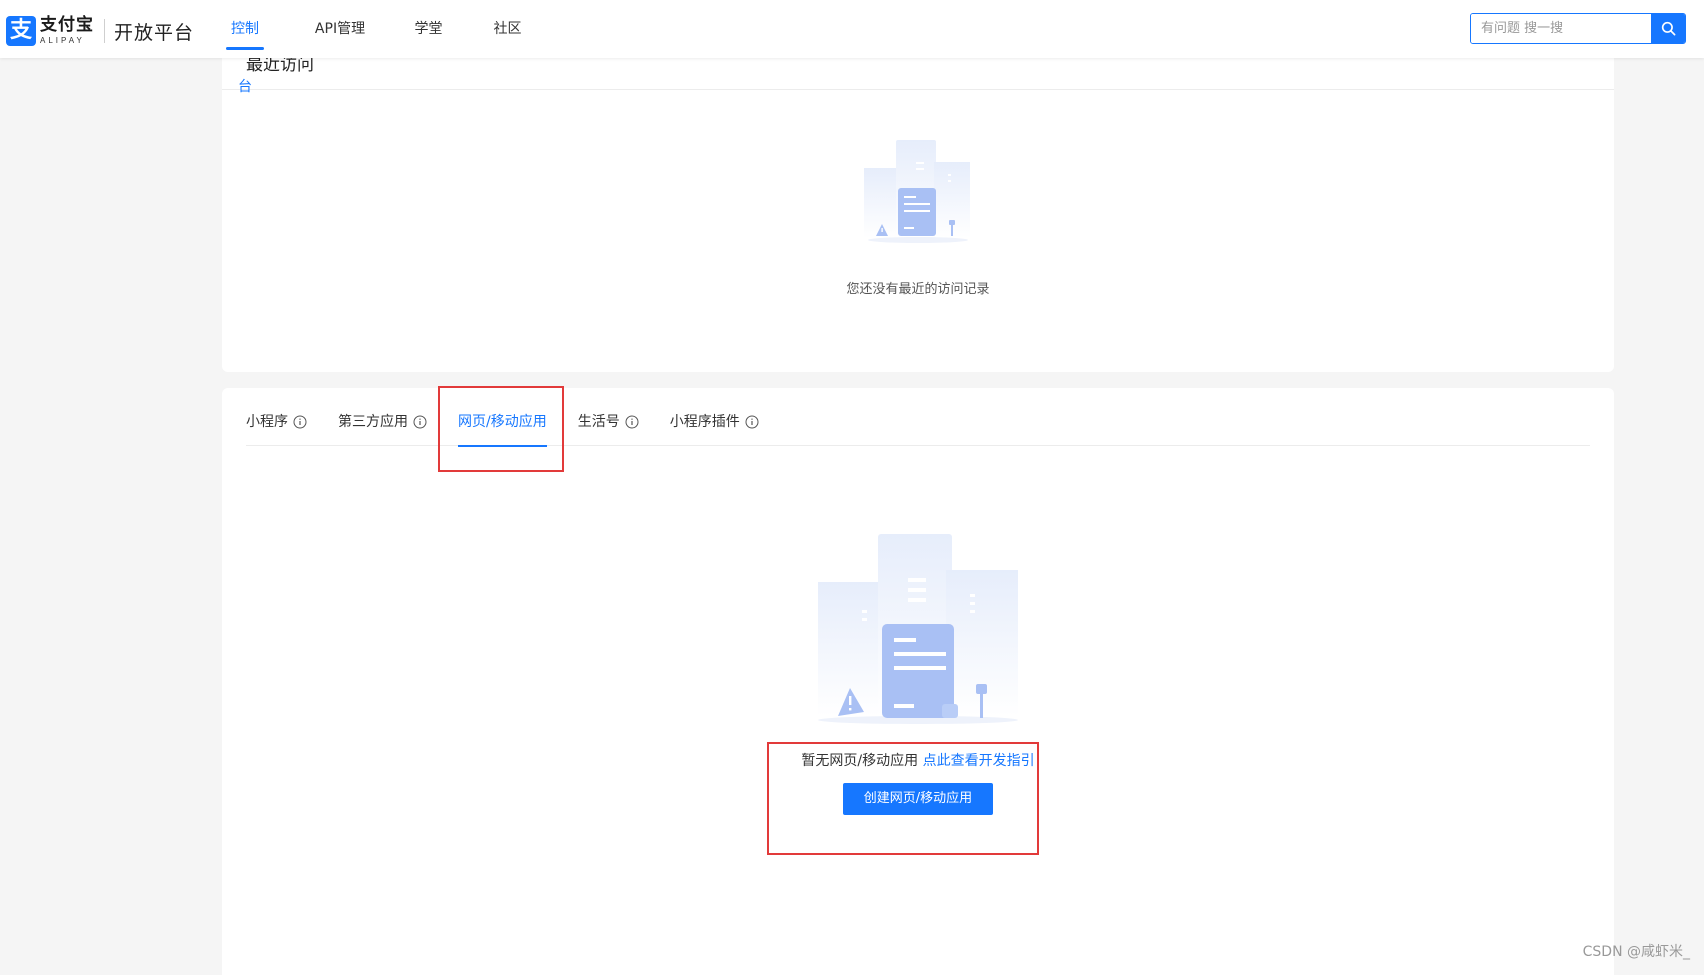 Image resolution: width=1704 pixels, height=975 pixels. I want to click on create-web-mobile-app-button: 创建网页/移动应用, so click(918, 799).